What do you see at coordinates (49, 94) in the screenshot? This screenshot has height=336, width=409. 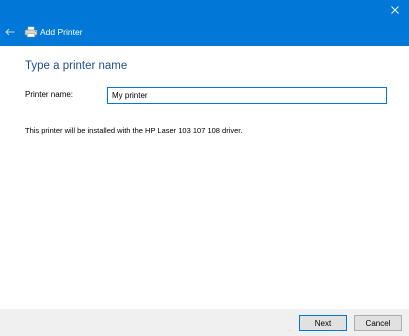 I see `printer-name-label: Printer name:` at bounding box center [49, 94].